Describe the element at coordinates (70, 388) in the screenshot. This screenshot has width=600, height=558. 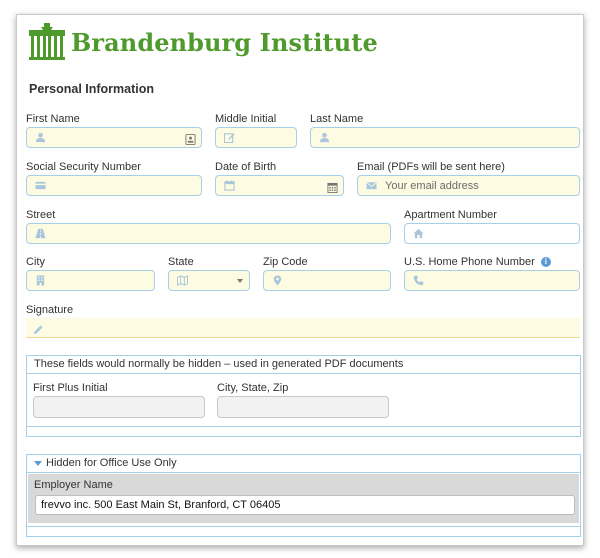
I see `first-plus-initial-label: First Plus Initial` at that location.